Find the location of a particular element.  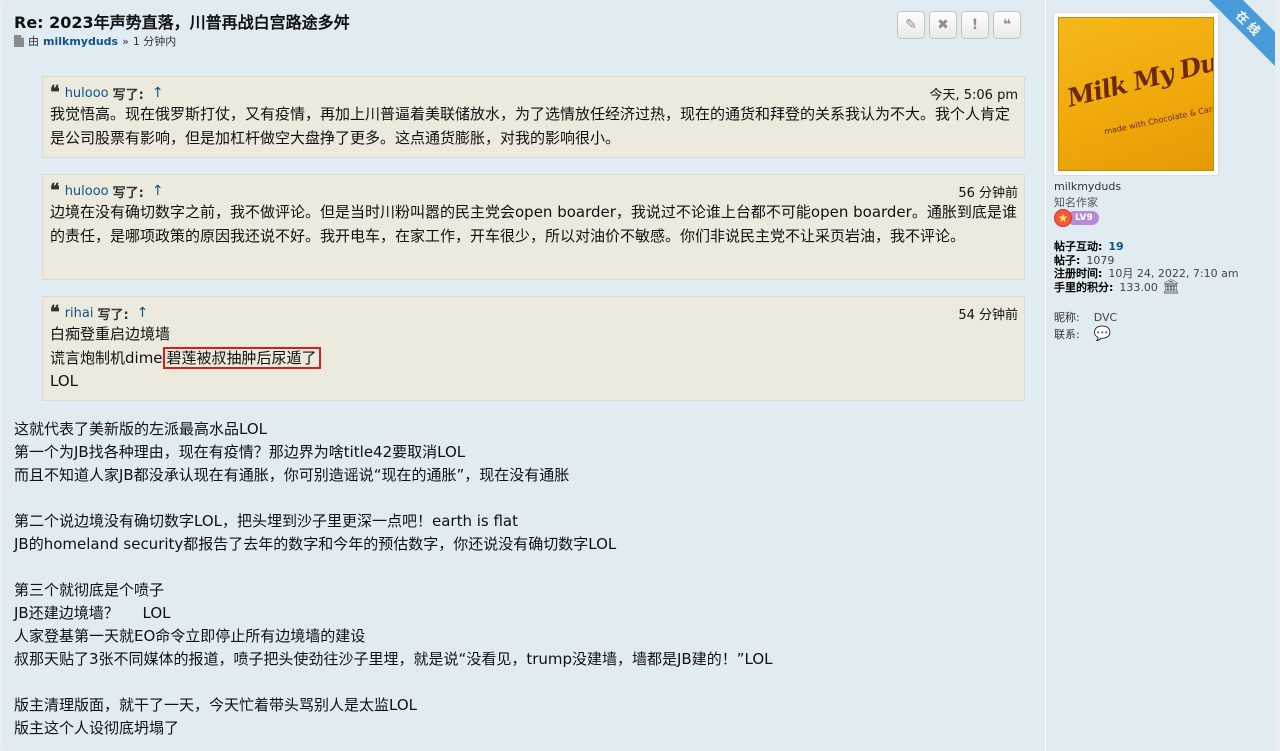

stat-value: 1079 is located at coordinates (1100, 260).